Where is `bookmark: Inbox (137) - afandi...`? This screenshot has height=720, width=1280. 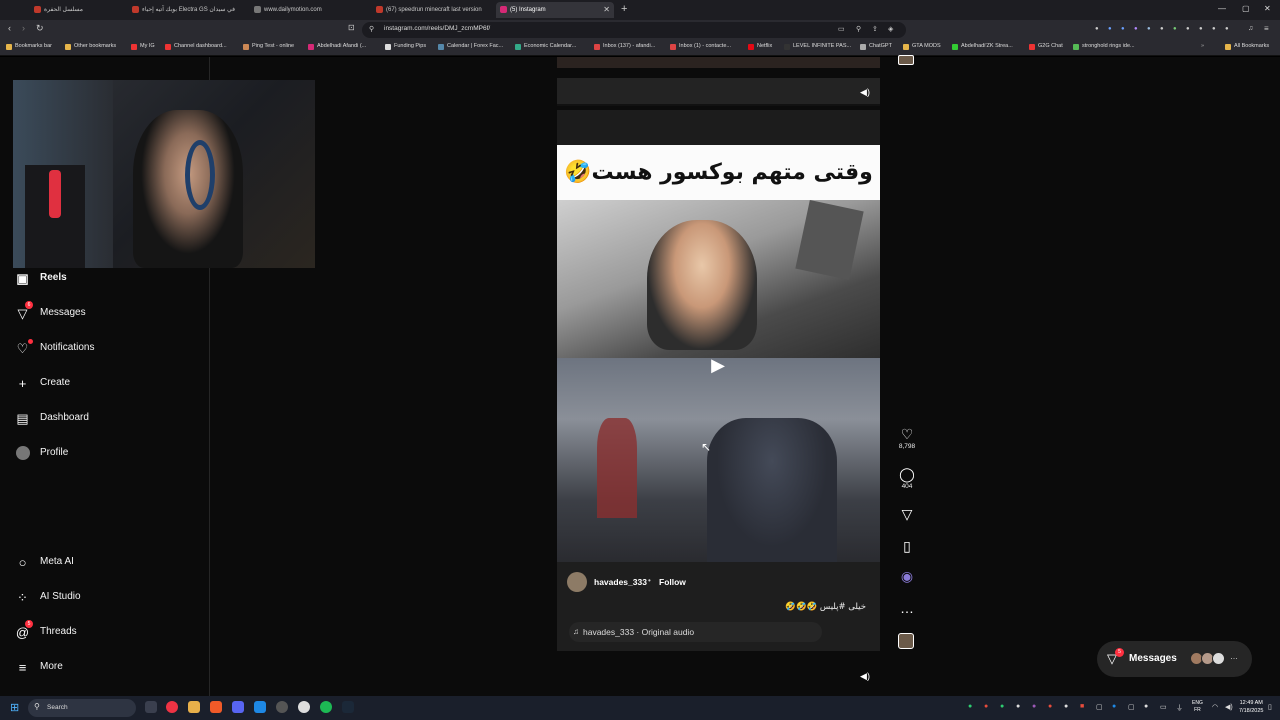
bookmark: Inbox (137) - afandi... is located at coordinates (624, 46).